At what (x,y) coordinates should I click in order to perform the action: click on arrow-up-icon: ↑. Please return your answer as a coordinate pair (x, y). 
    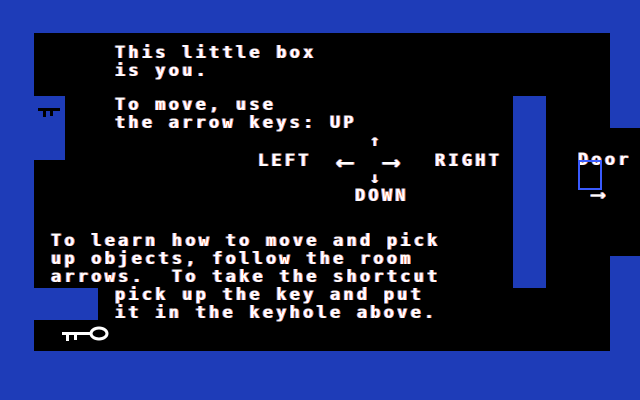
    Looking at the image, I should click on (375, 140).